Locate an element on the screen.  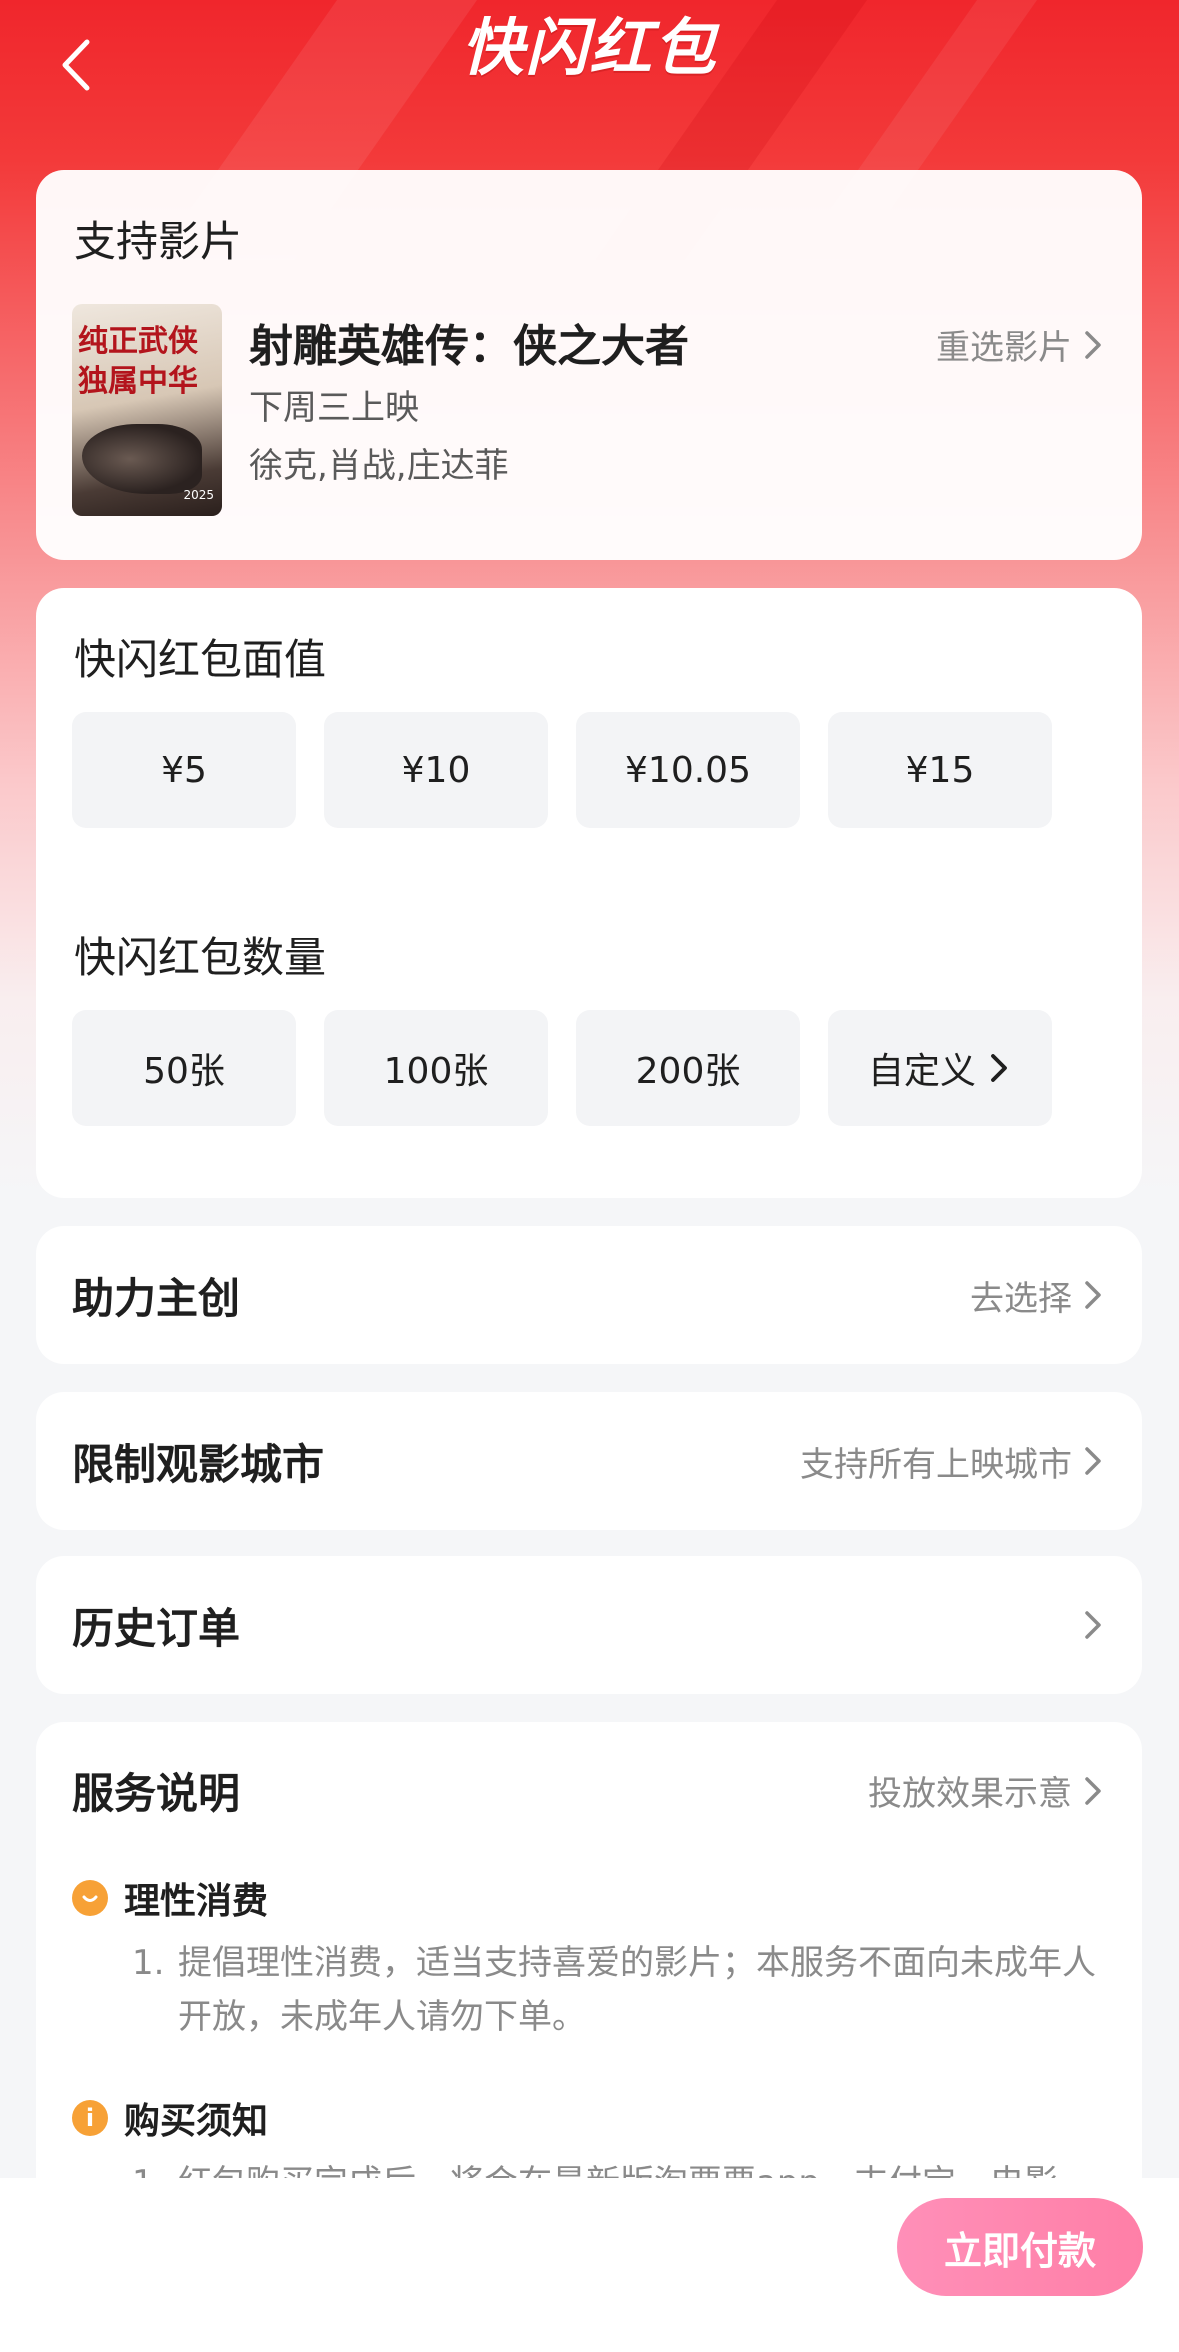
quantity-option: 200张 is located at coordinates (688, 1068).